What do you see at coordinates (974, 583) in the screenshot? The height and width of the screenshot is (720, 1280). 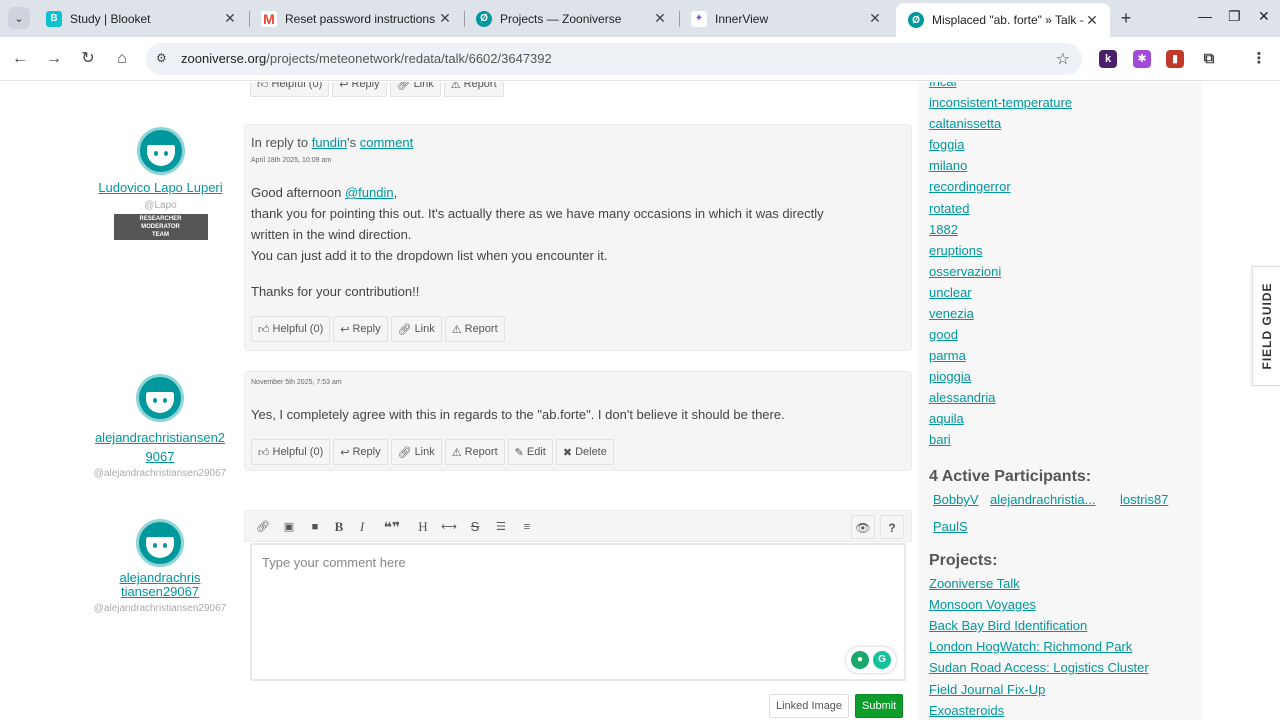 I see `project-link: Zooniverse Talk` at bounding box center [974, 583].